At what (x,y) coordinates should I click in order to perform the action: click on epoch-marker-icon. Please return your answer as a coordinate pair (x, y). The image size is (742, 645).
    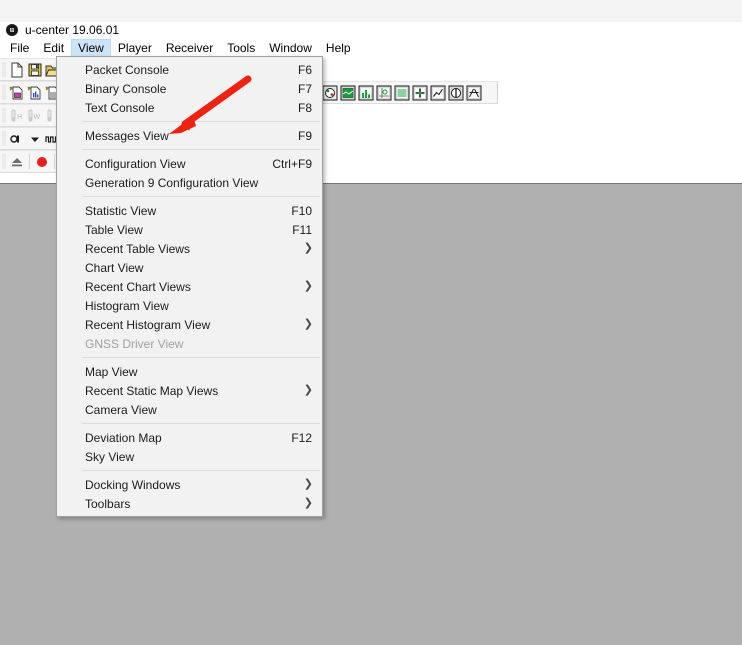
    Looking at the image, I should click on (17, 139).